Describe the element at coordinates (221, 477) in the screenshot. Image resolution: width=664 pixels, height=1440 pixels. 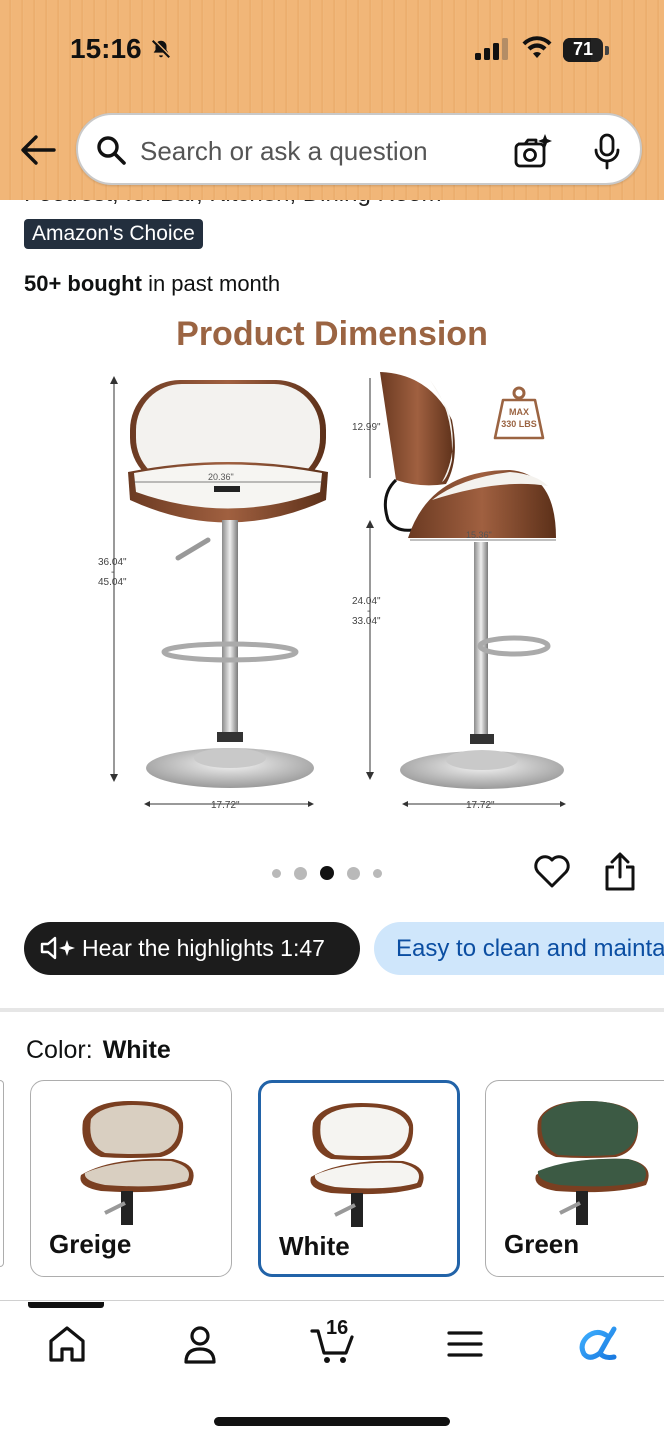
I see `seat-width-label: 20.36"` at that location.